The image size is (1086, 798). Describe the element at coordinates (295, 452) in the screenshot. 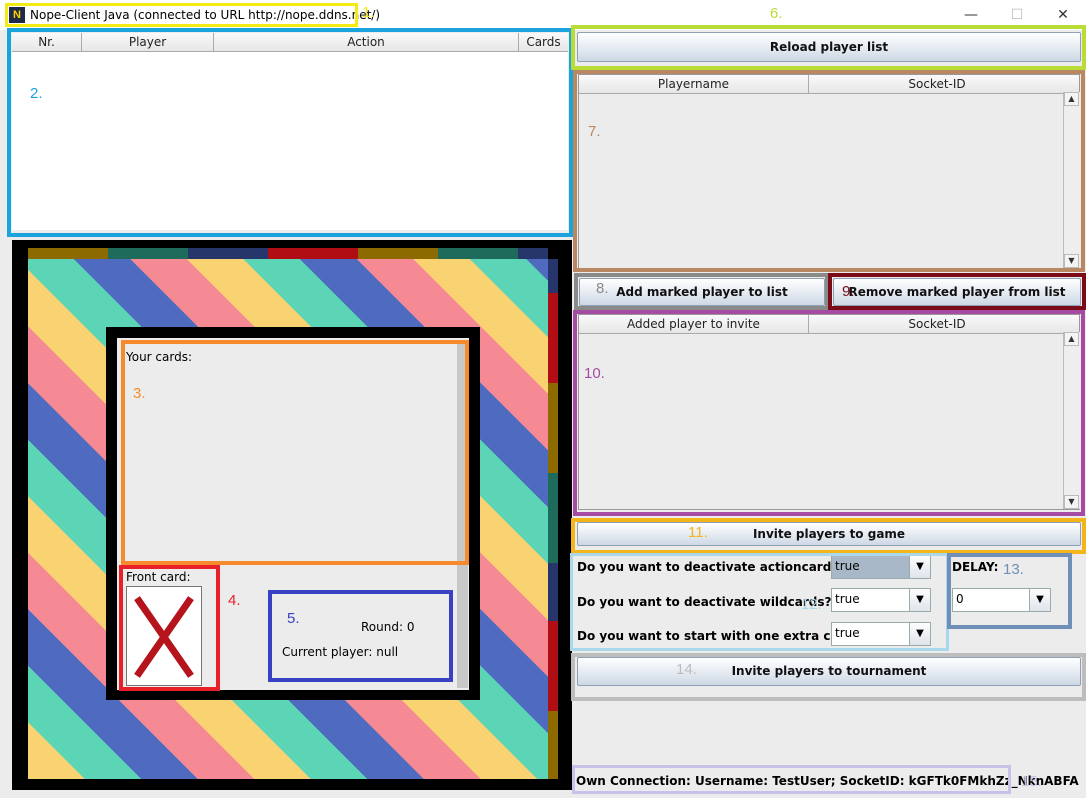

I see `your-cards-area` at that location.